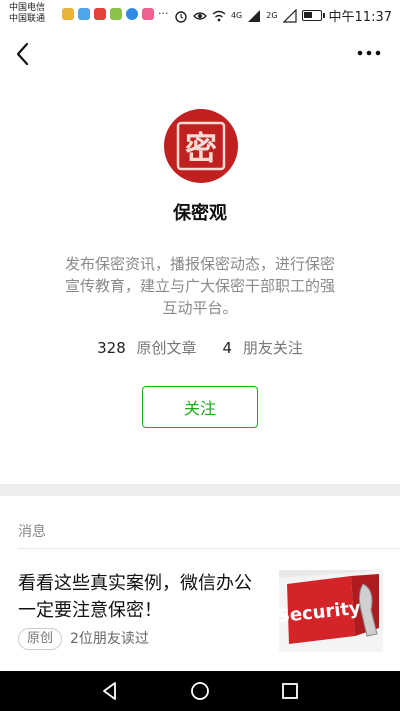 This screenshot has height=711, width=400. I want to click on section-separator, so click(200, 490).